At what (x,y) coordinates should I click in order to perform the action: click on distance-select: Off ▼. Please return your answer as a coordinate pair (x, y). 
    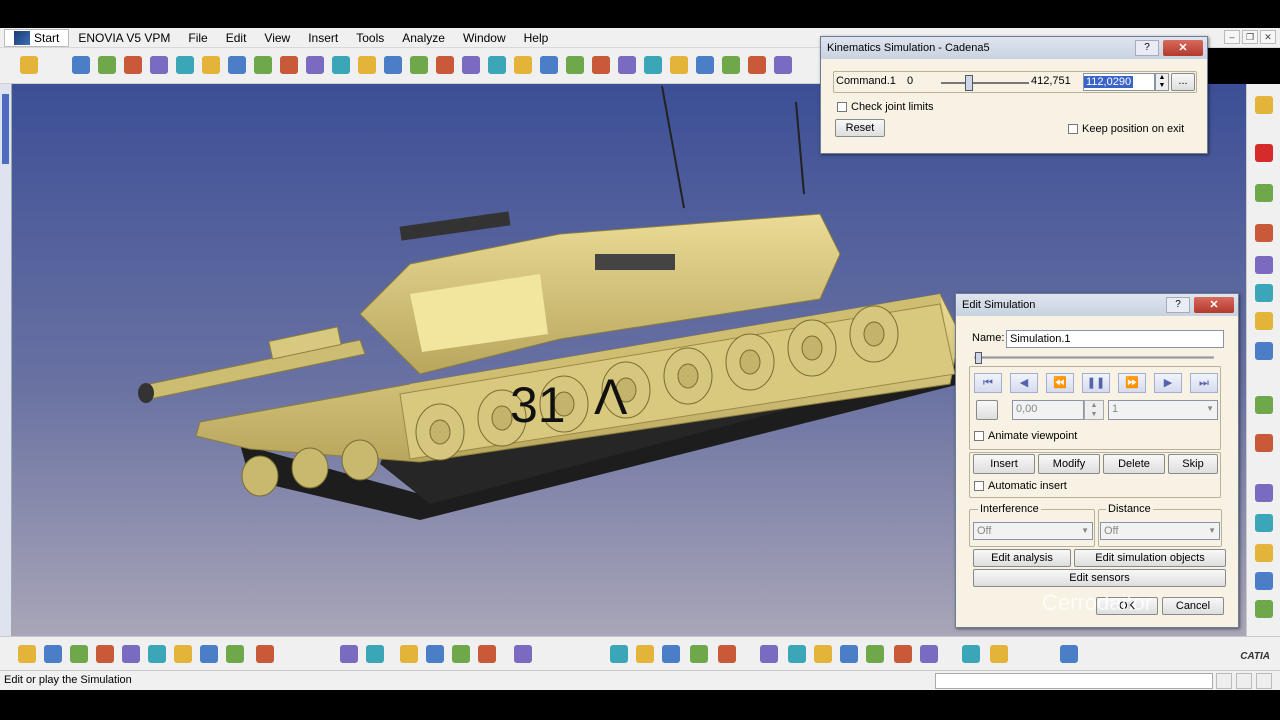
    Looking at the image, I should click on (1160, 531).